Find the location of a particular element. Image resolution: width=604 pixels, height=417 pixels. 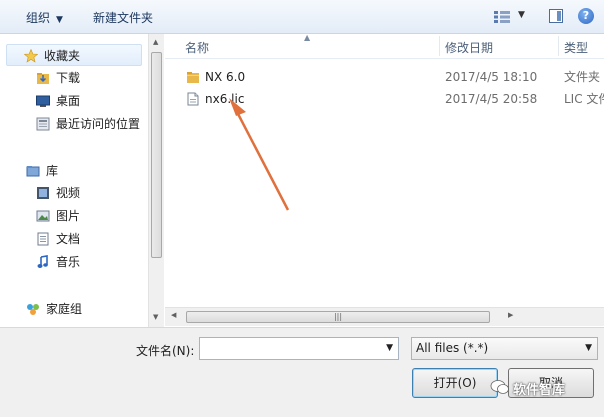

scroll-right-icon: ▶ is located at coordinates (510, 315).